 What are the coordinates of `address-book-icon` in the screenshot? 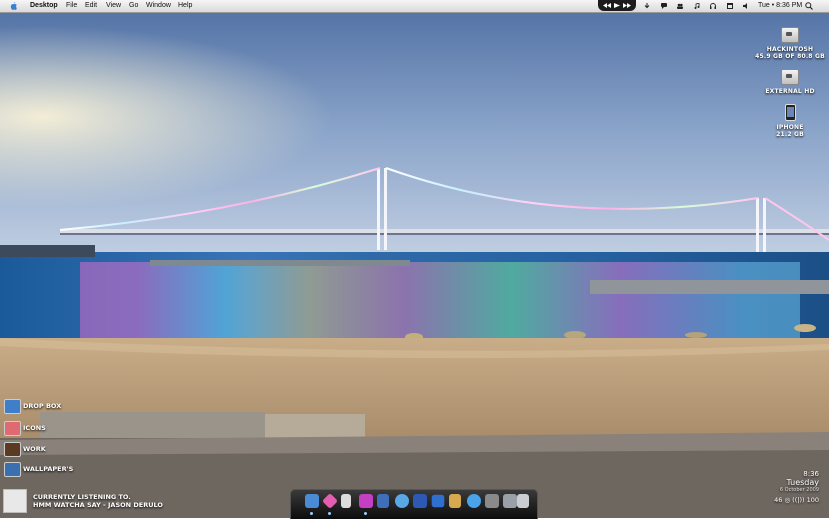 It's located at (455, 501).